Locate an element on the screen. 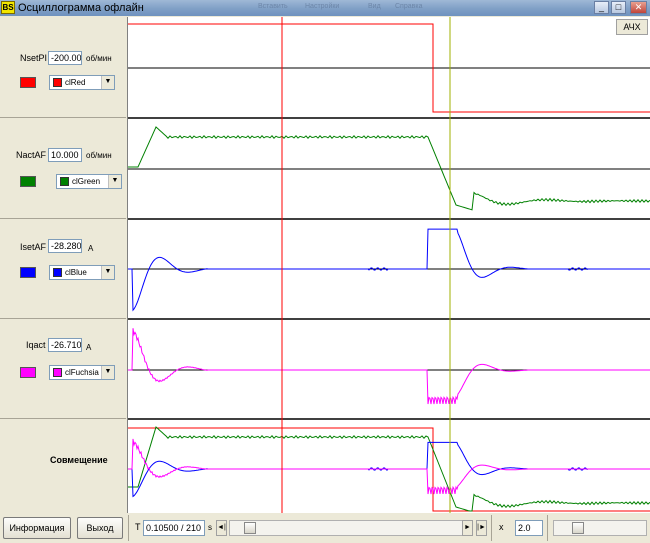 The image size is (650, 543). time-field: 0.10500 / 210 is located at coordinates (174, 528).